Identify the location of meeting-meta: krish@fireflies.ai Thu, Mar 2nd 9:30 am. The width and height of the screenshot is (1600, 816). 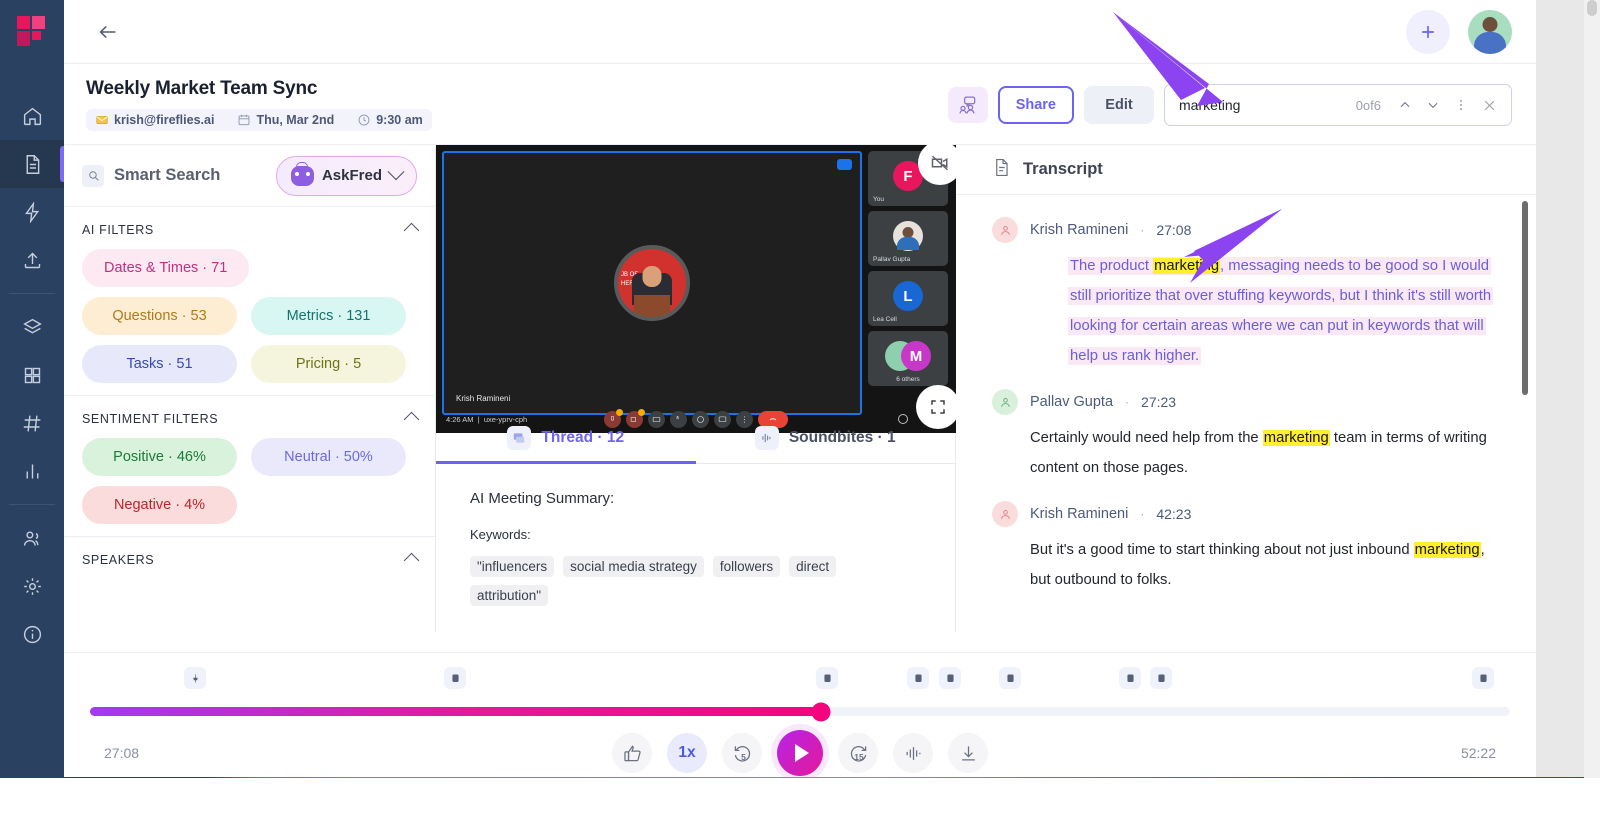
(259, 120).